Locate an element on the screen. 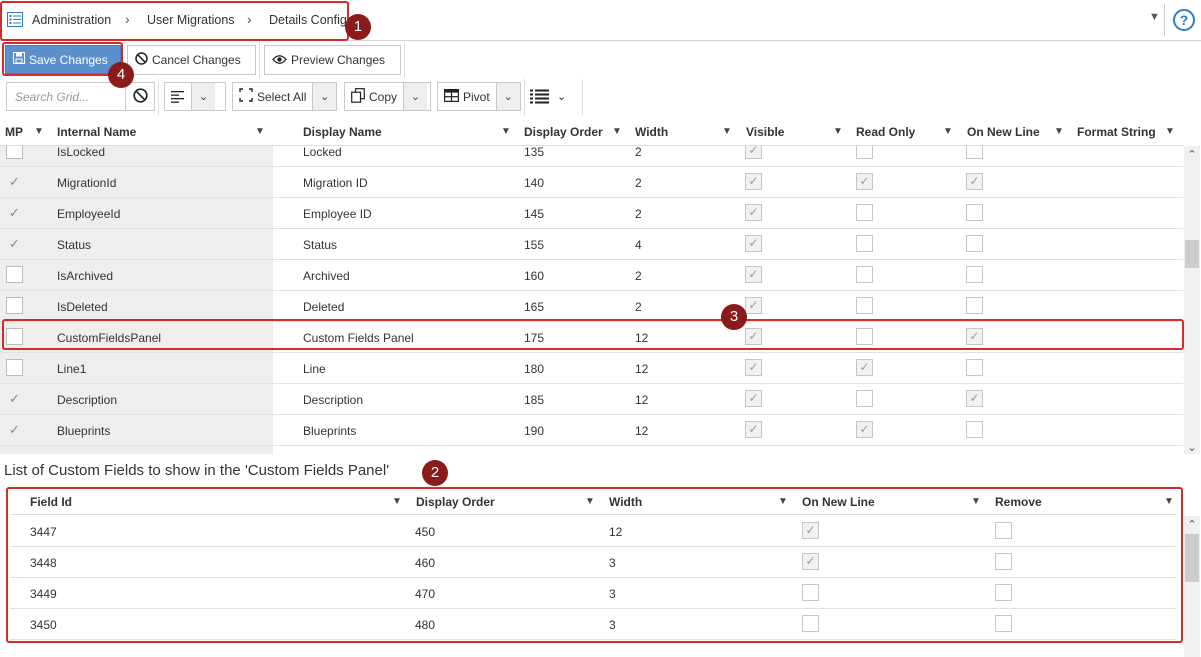  display-name-cell: Employee ID is located at coordinates (337, 214).